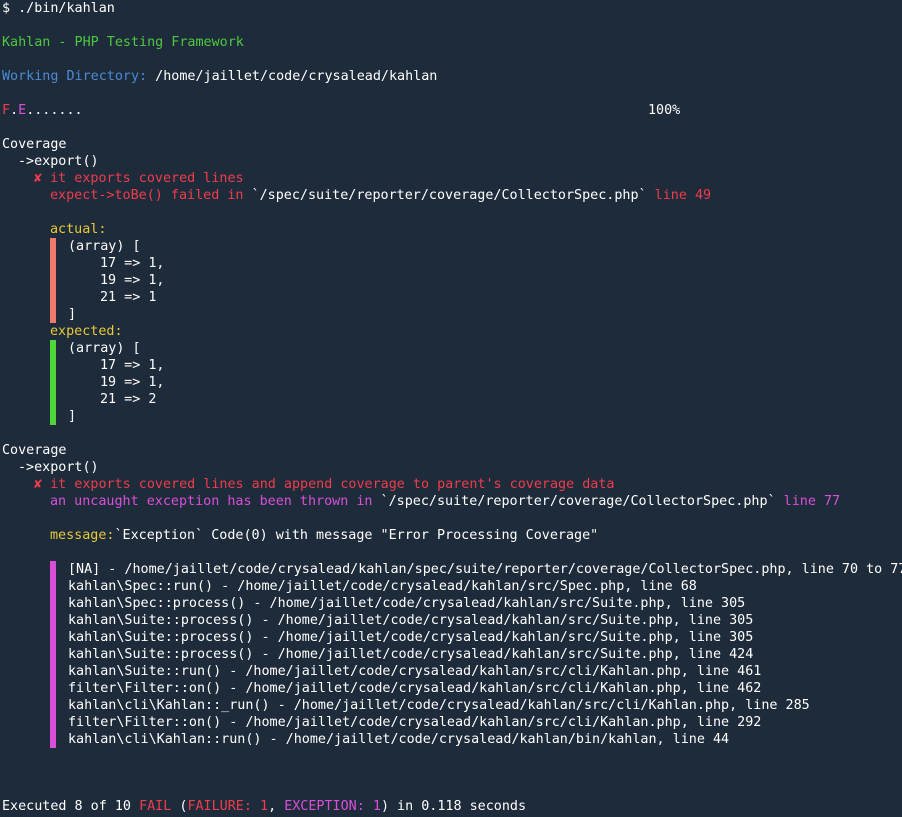  What do you see at coordinates (179, 806) in the screenshot?
I see `summary-open: (` at bounding box center [179, 806].